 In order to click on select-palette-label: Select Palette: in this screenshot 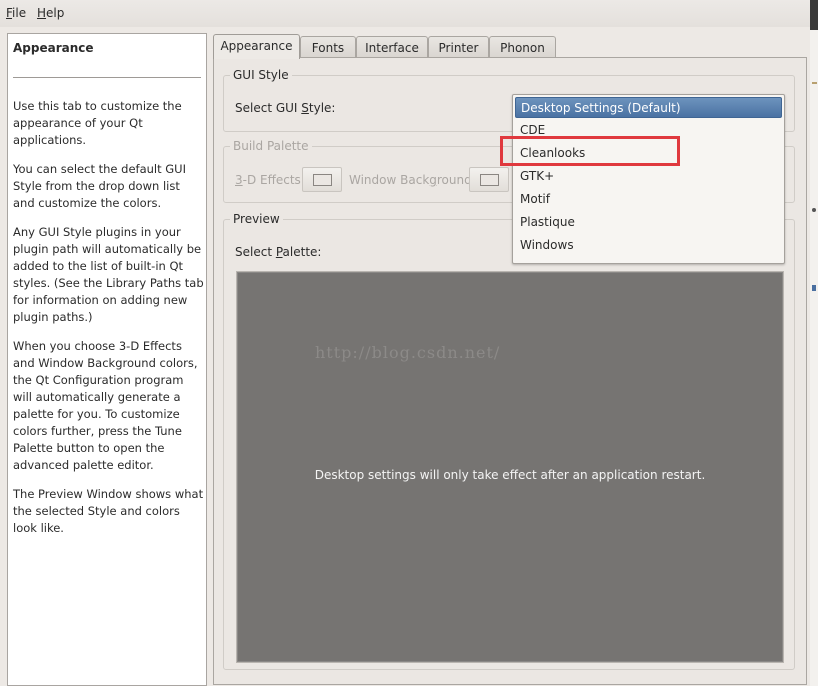, I will do `click(278, 252)`.